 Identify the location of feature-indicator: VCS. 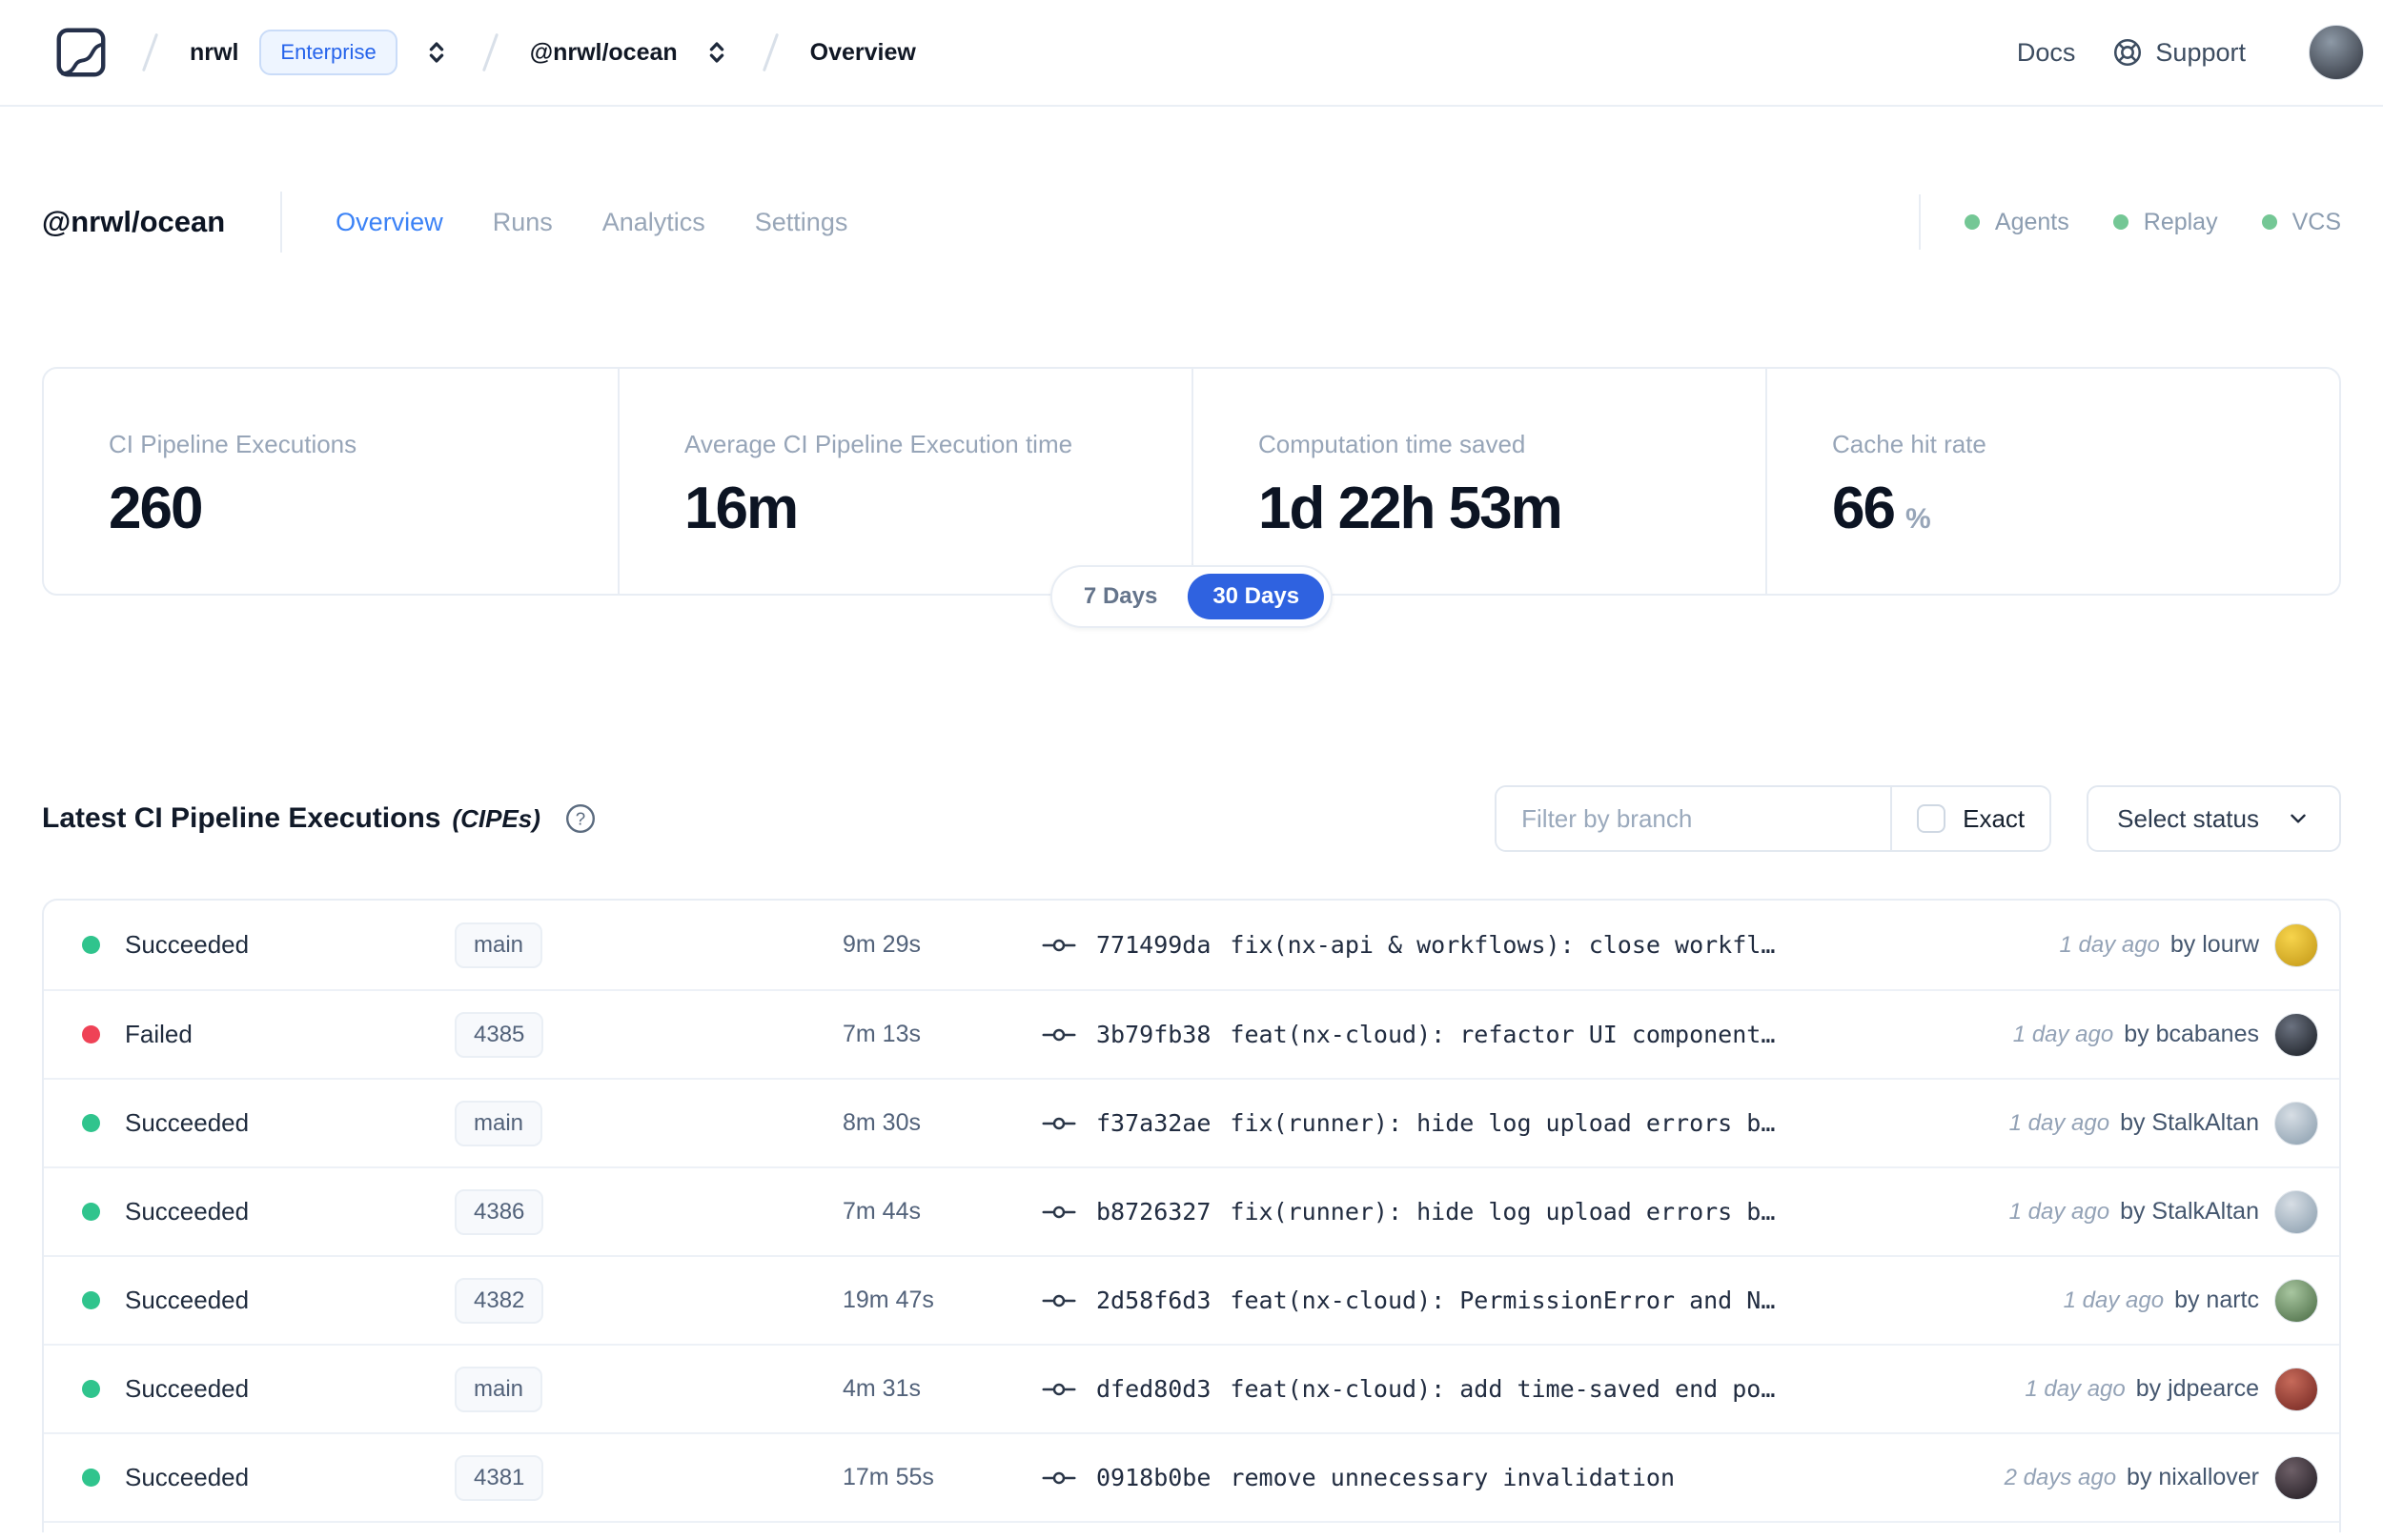
(2301, 222).